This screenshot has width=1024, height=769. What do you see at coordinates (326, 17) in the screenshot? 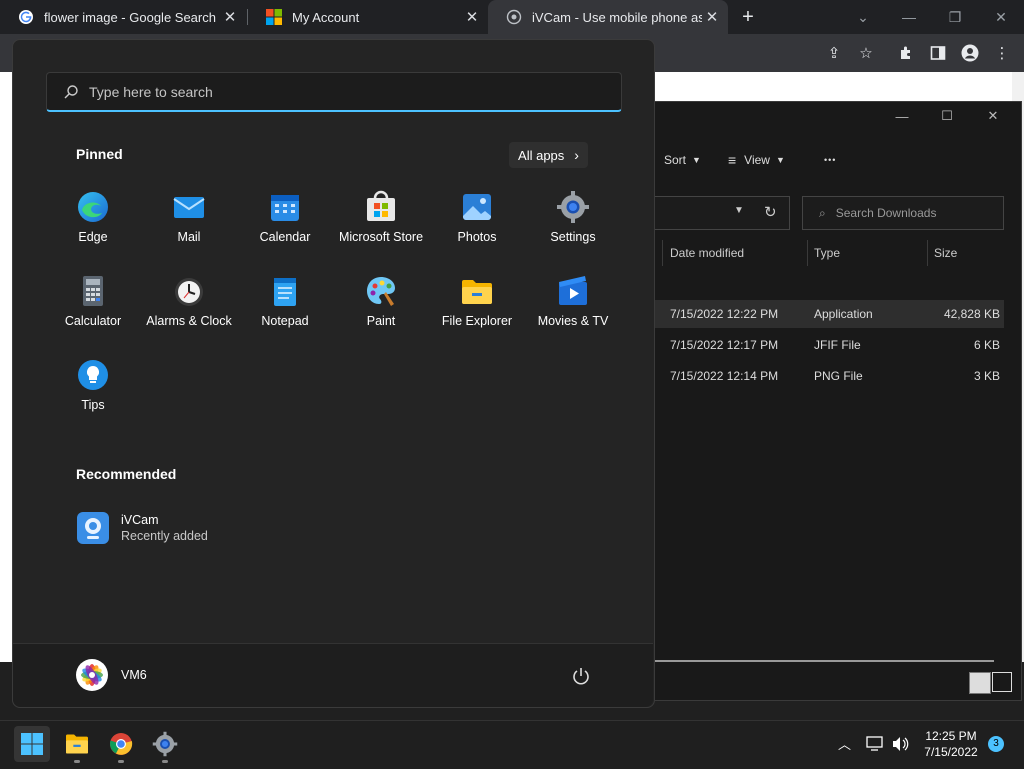
I see `tab-title: My Account` at bounding box center [326, 17].